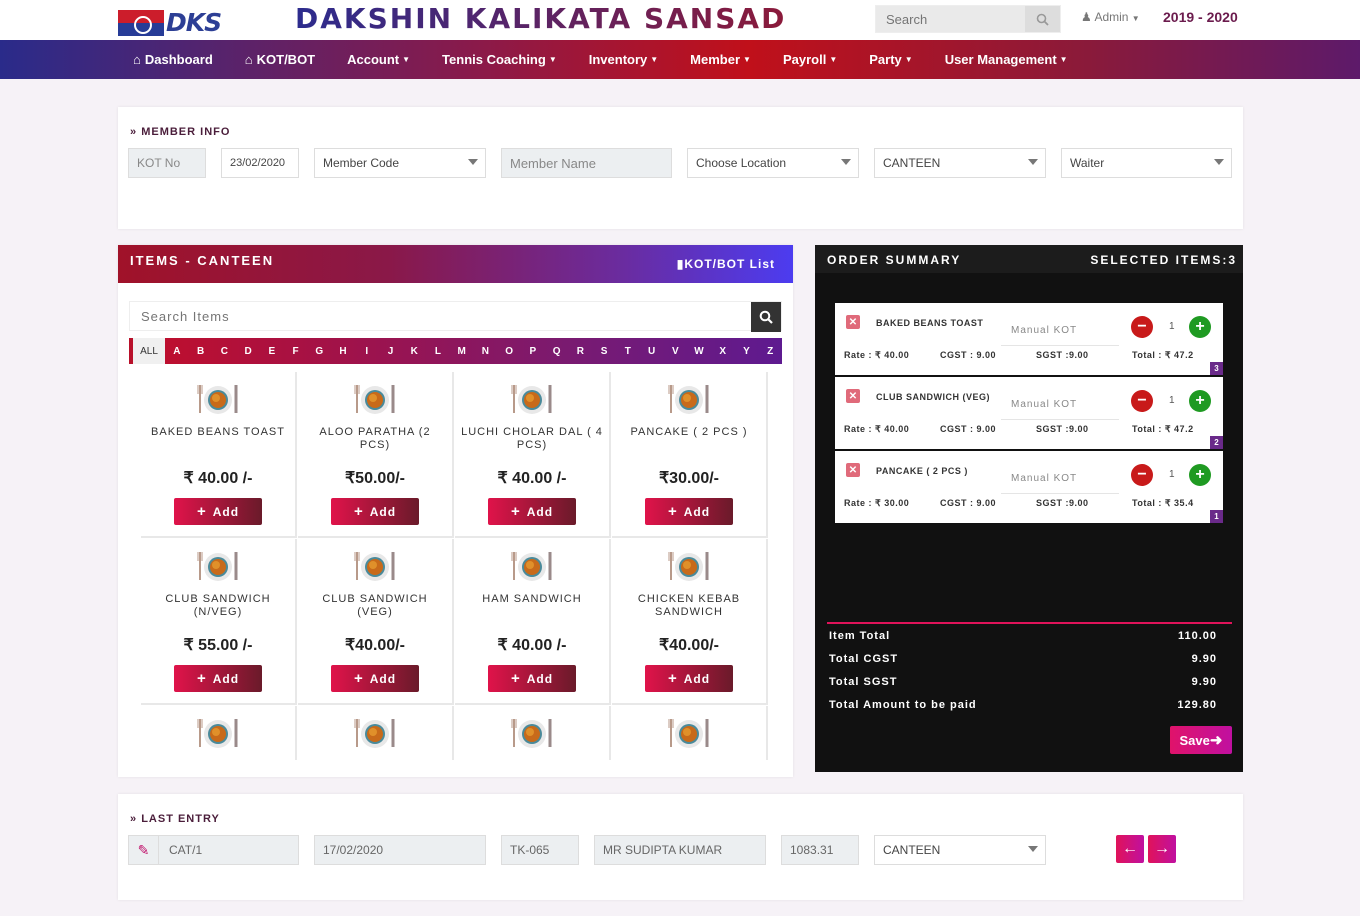  I want to click on alpha-filter-t: T, so click(628, 351).